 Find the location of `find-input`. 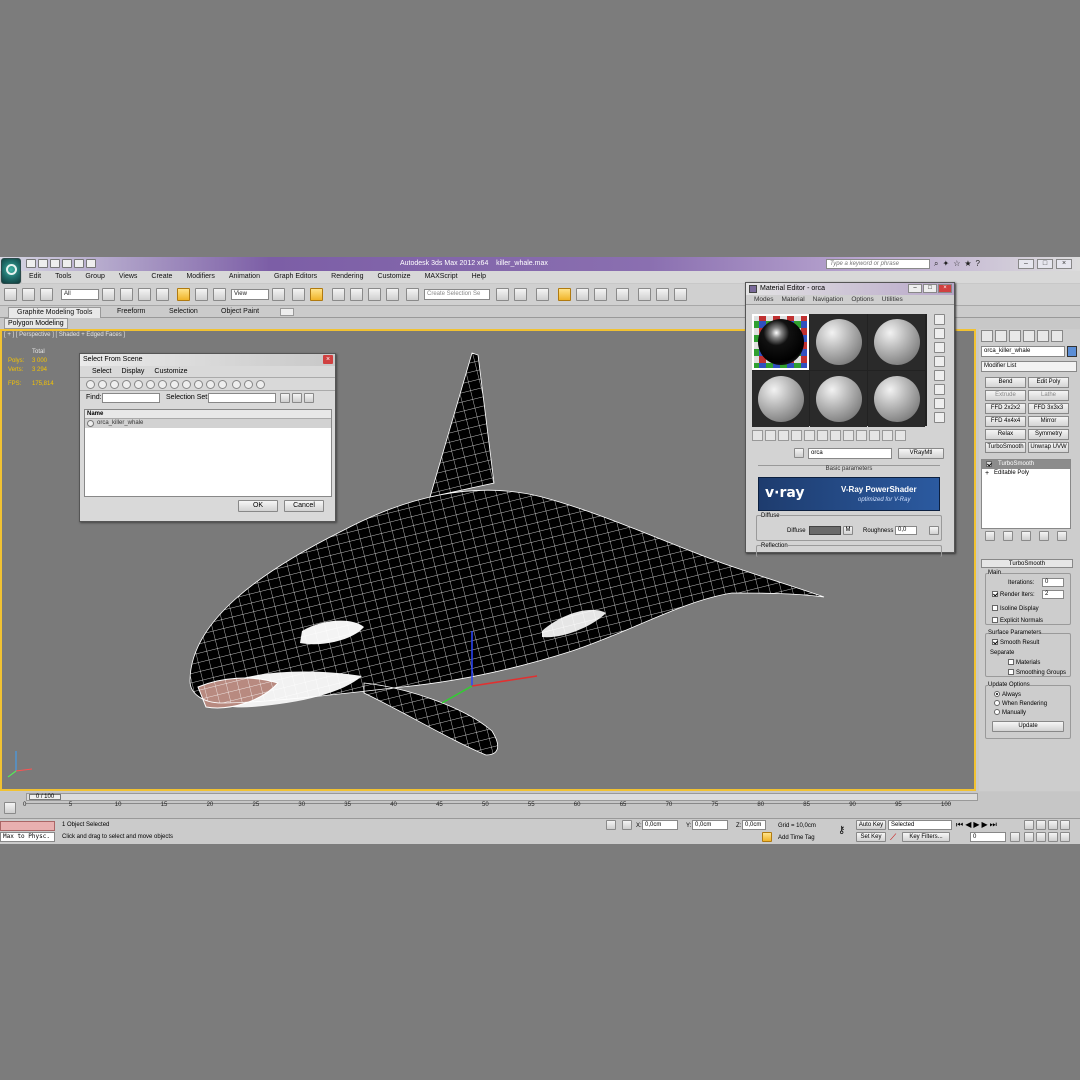

find-input is located at coordinates (131, 398).